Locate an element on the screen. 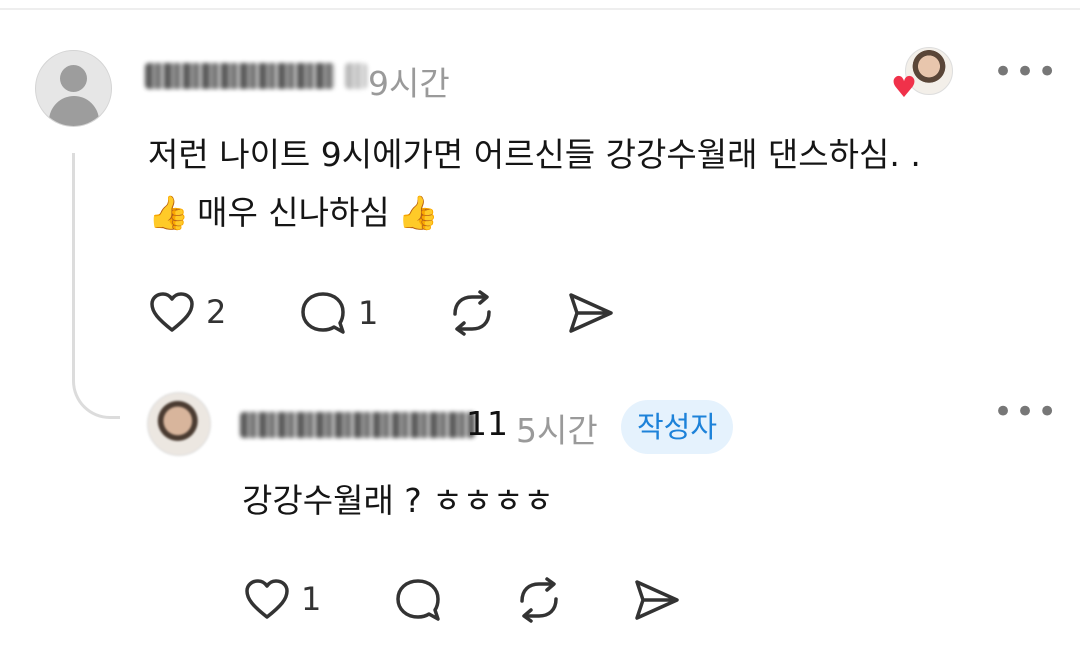 This screenshot has width=1080, height=651. author-badge: 작성자 is located at coordinates (677, 427).